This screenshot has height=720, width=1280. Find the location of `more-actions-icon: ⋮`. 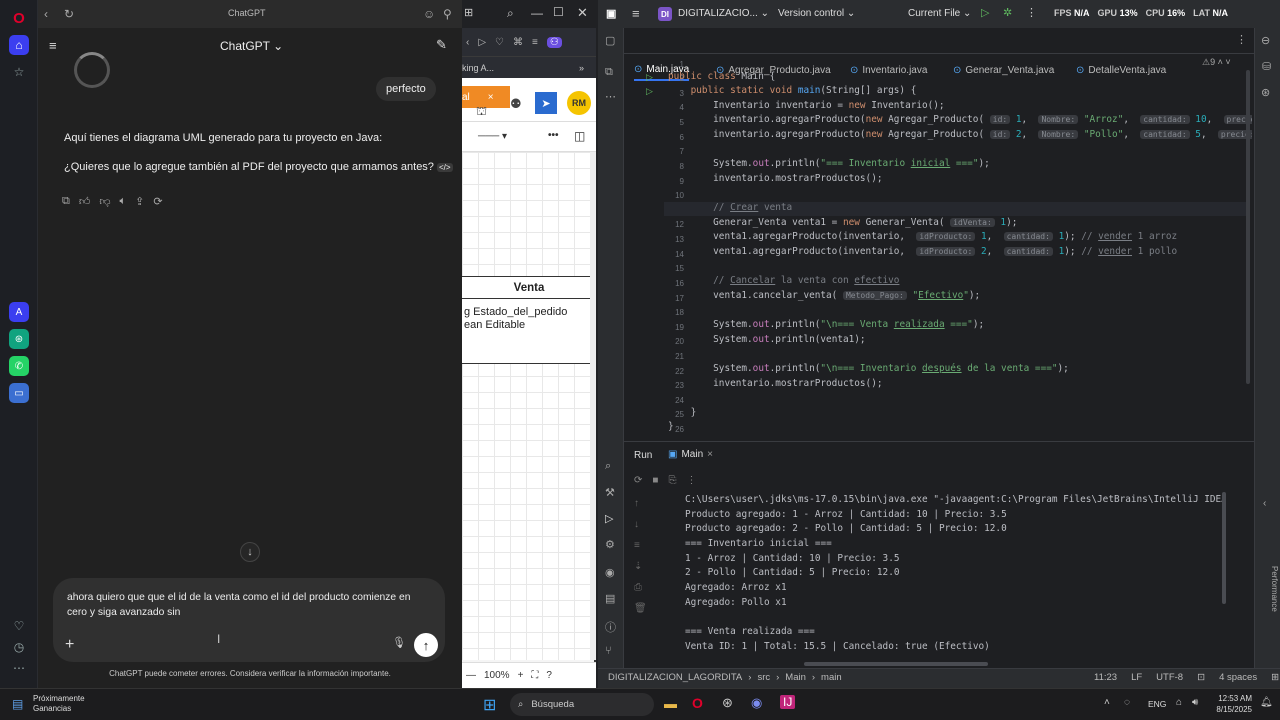

more-actions-icon: ⋮ is located at coordinates (1031, 12).